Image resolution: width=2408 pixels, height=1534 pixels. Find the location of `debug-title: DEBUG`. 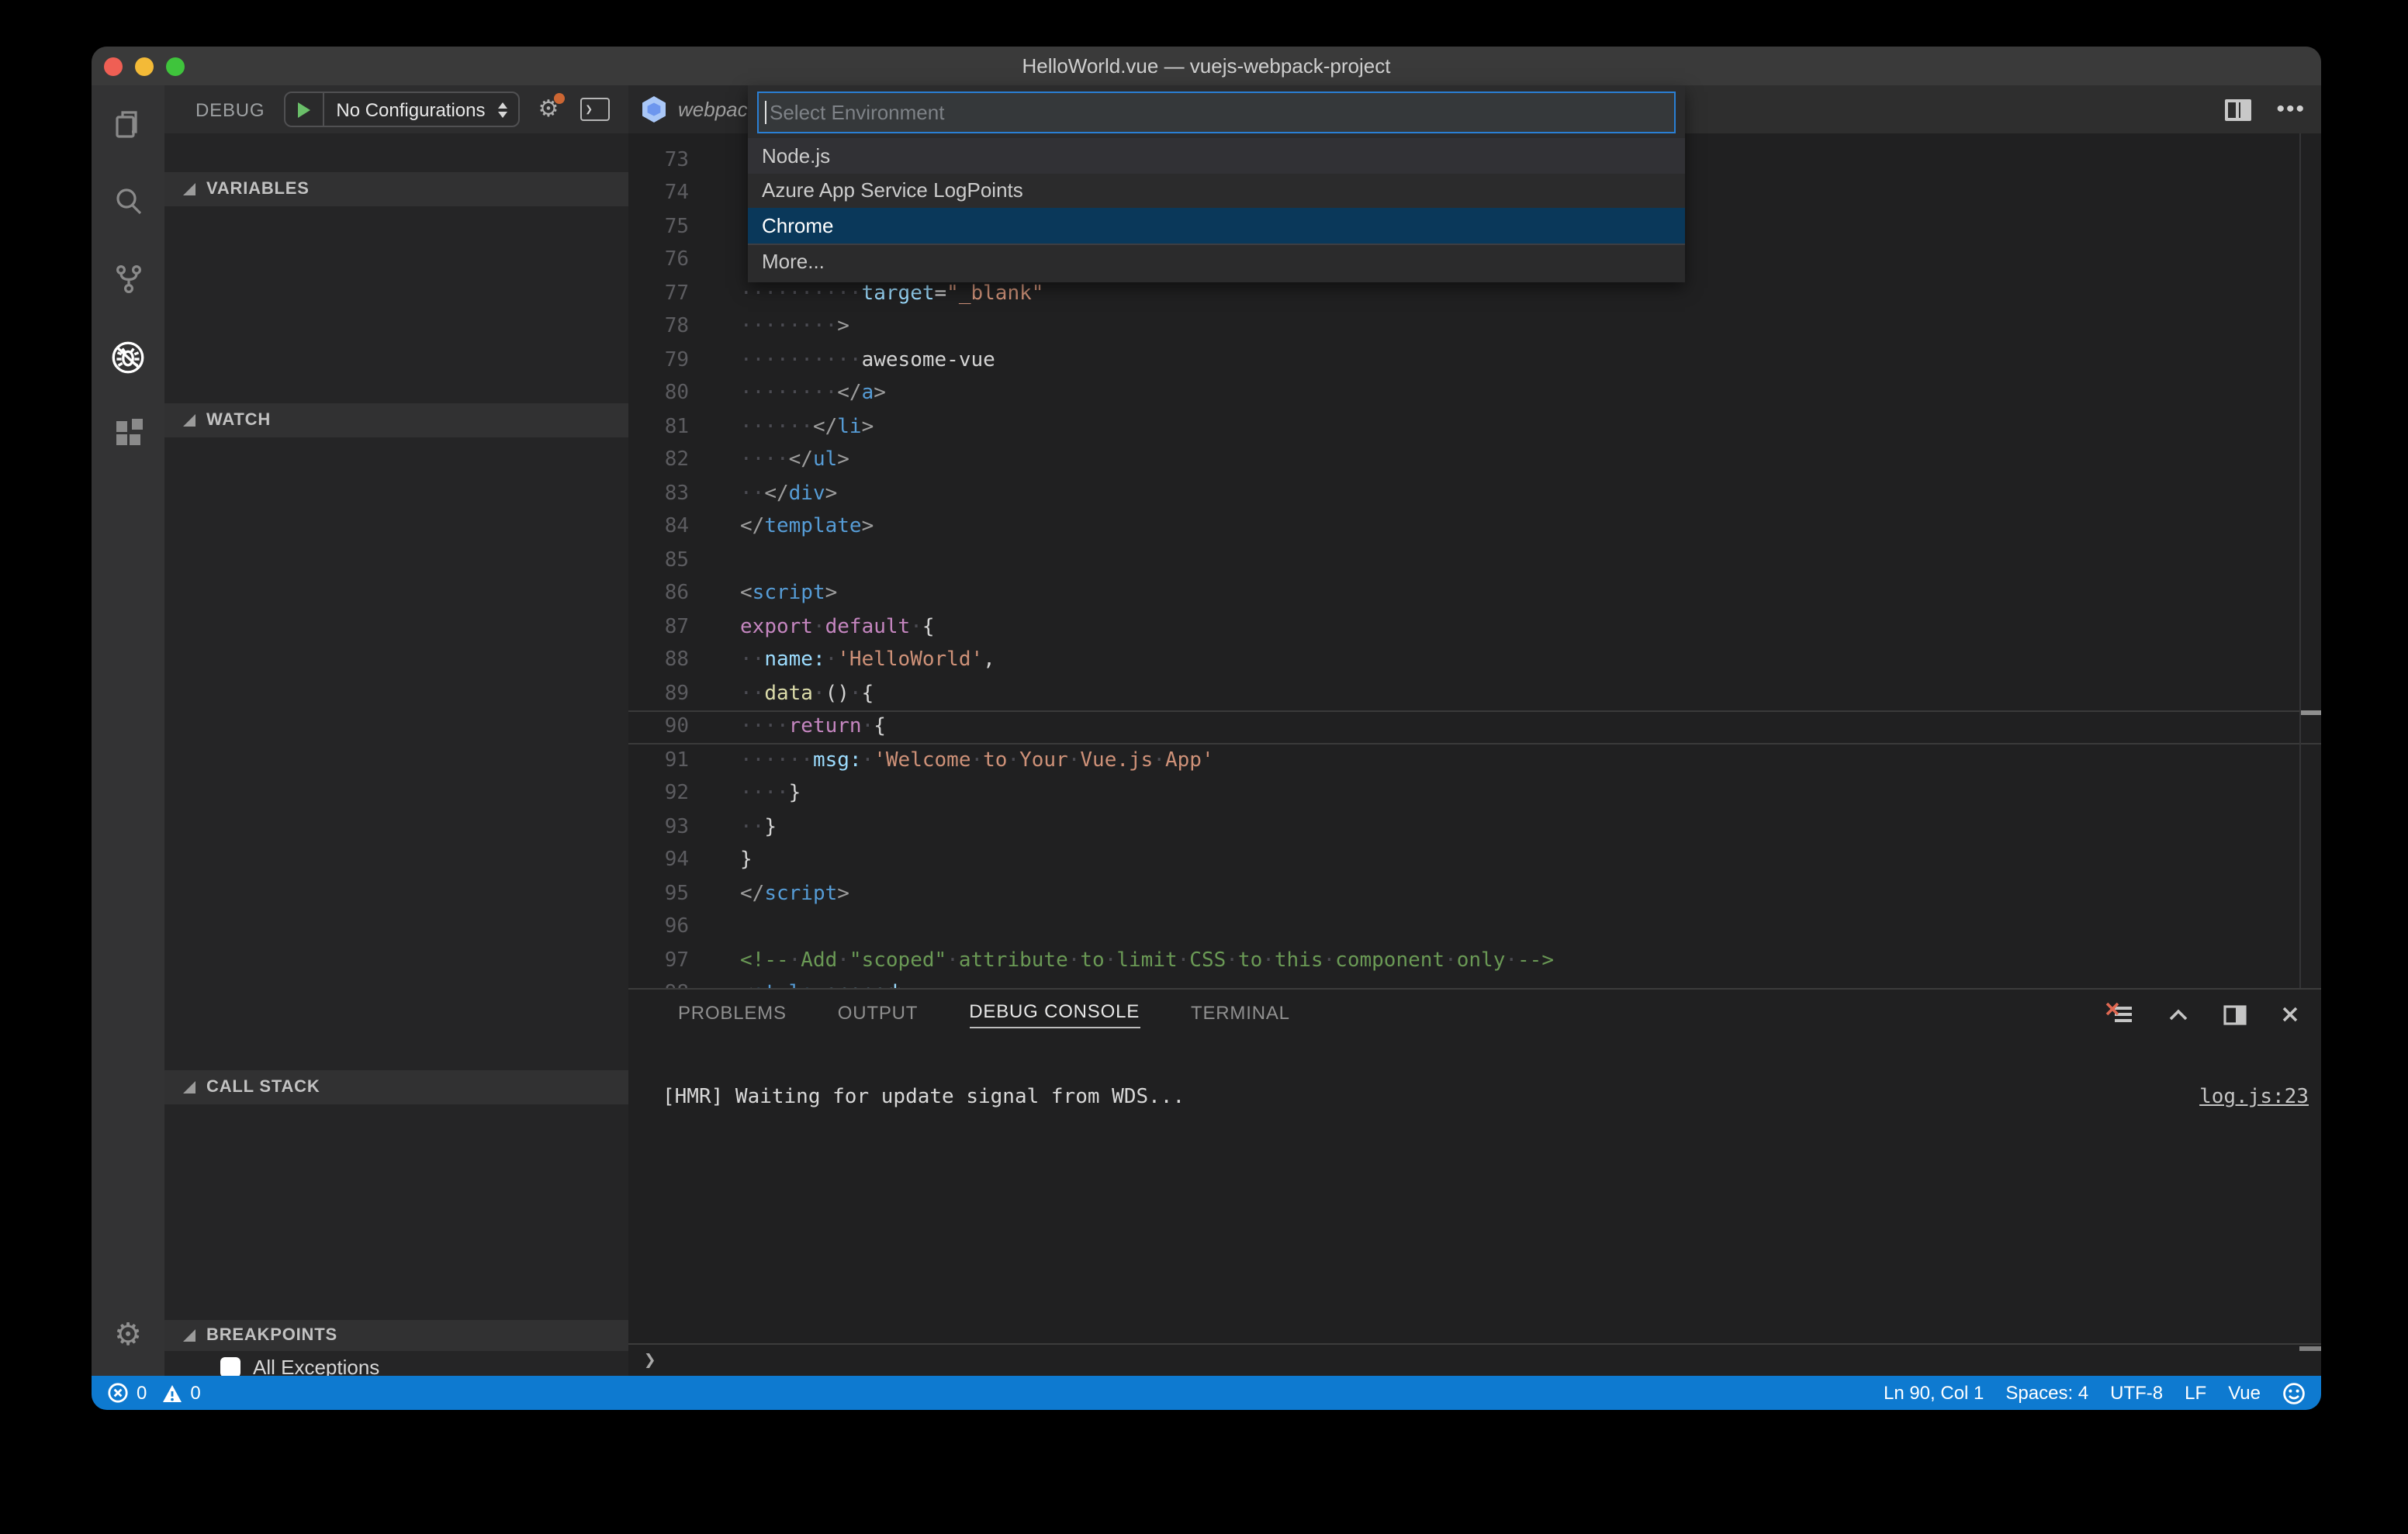

debug-title: DEBUG is located at coordinates (230, 109).